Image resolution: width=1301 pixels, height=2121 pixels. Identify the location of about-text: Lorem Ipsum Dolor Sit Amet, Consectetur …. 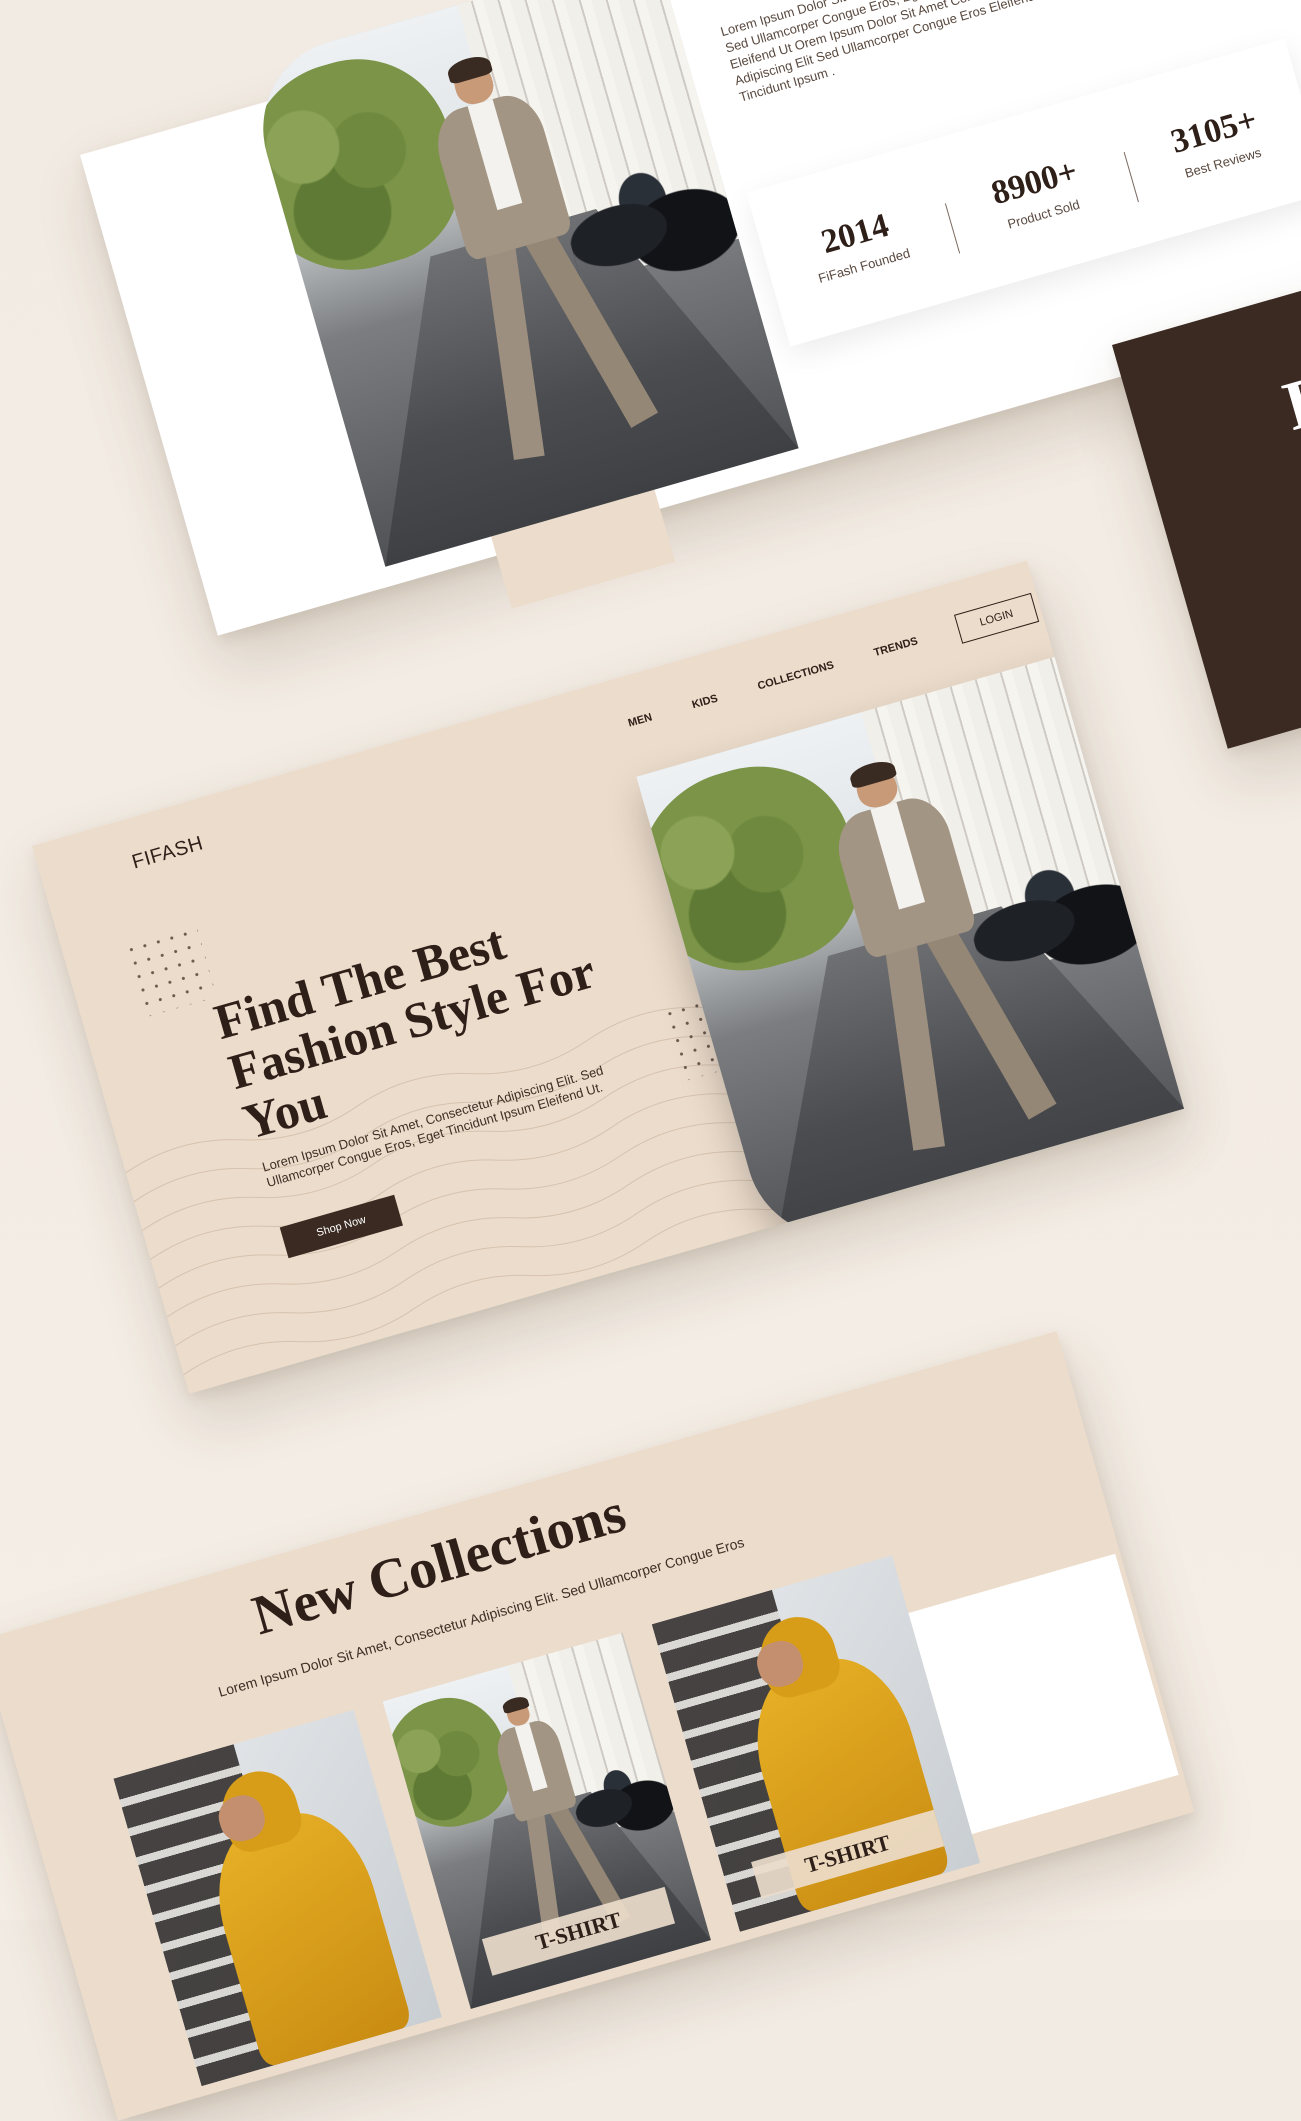
(878, 52).